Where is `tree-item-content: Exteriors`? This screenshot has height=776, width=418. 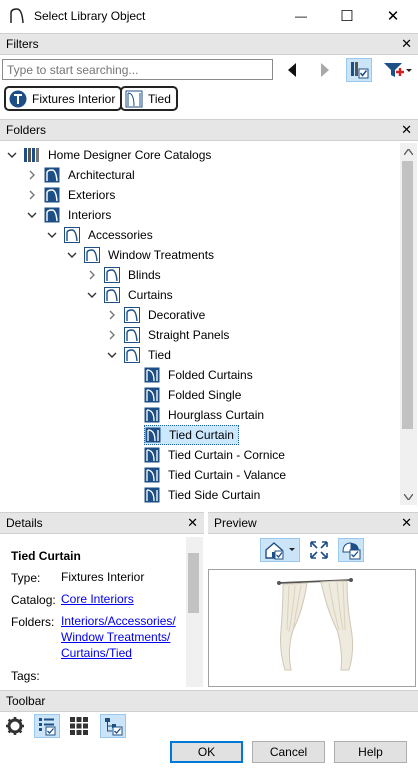 tree-item-content: Exteriors is located at coordinates (81, 195).